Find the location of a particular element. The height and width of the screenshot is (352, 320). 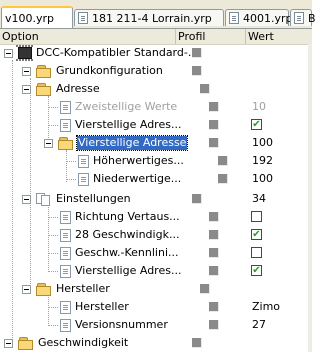

tree-row: Versionsnummer 27 is located at coordinates (156, 325).